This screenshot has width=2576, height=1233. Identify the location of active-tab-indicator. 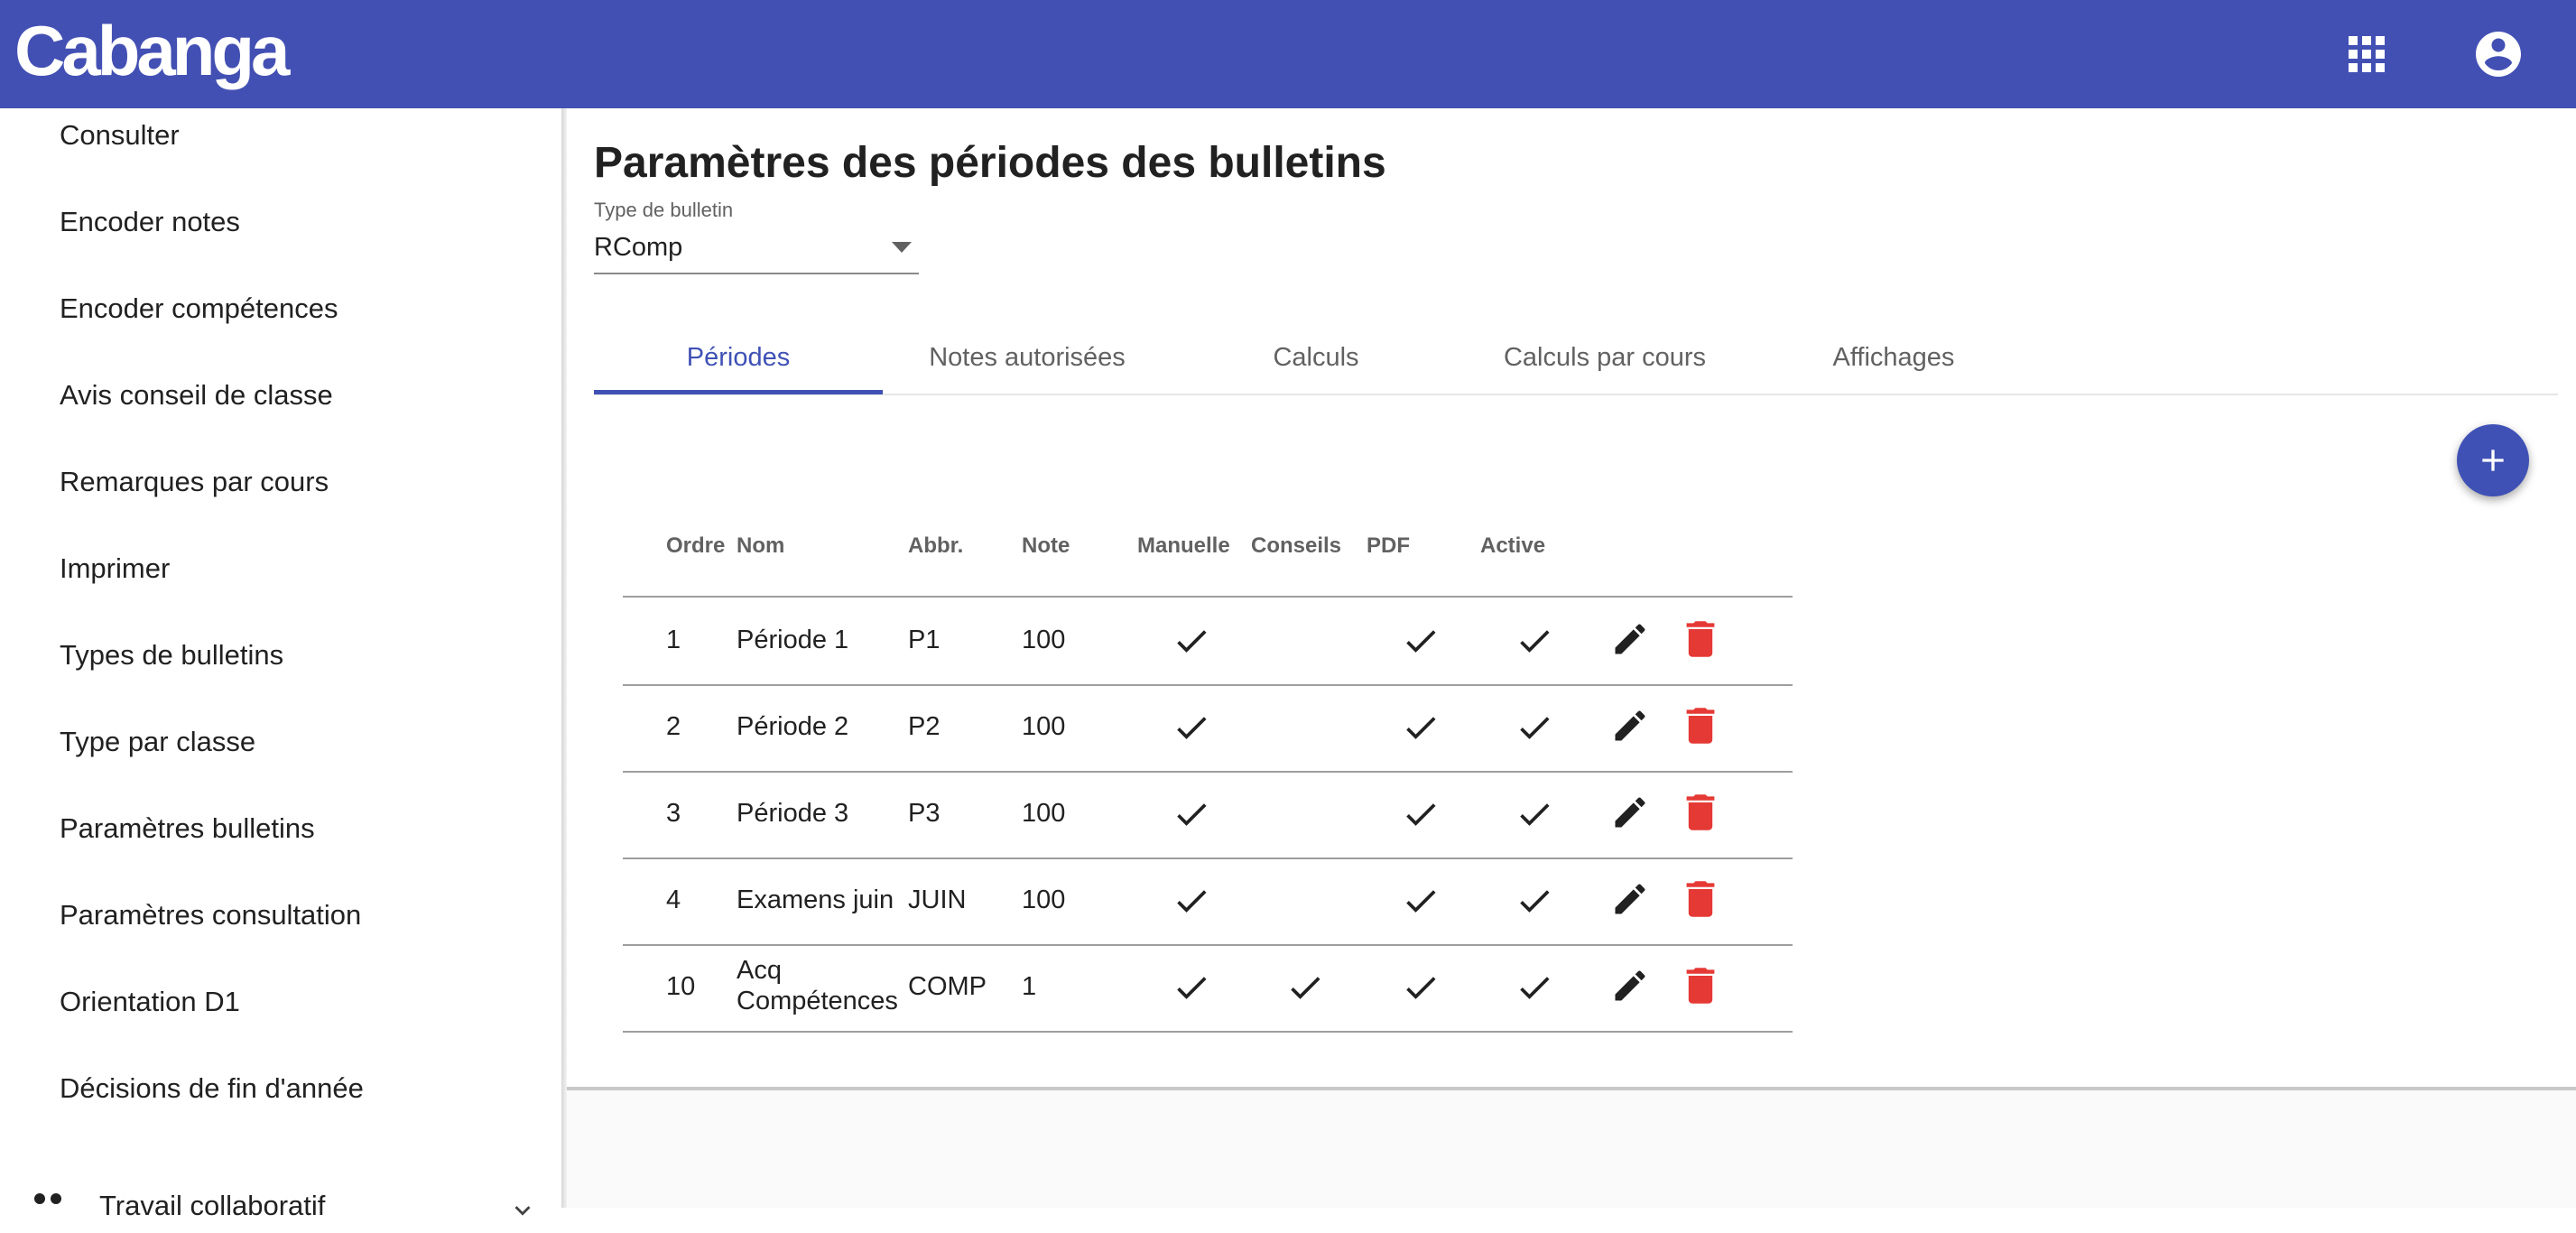
(738, 392).